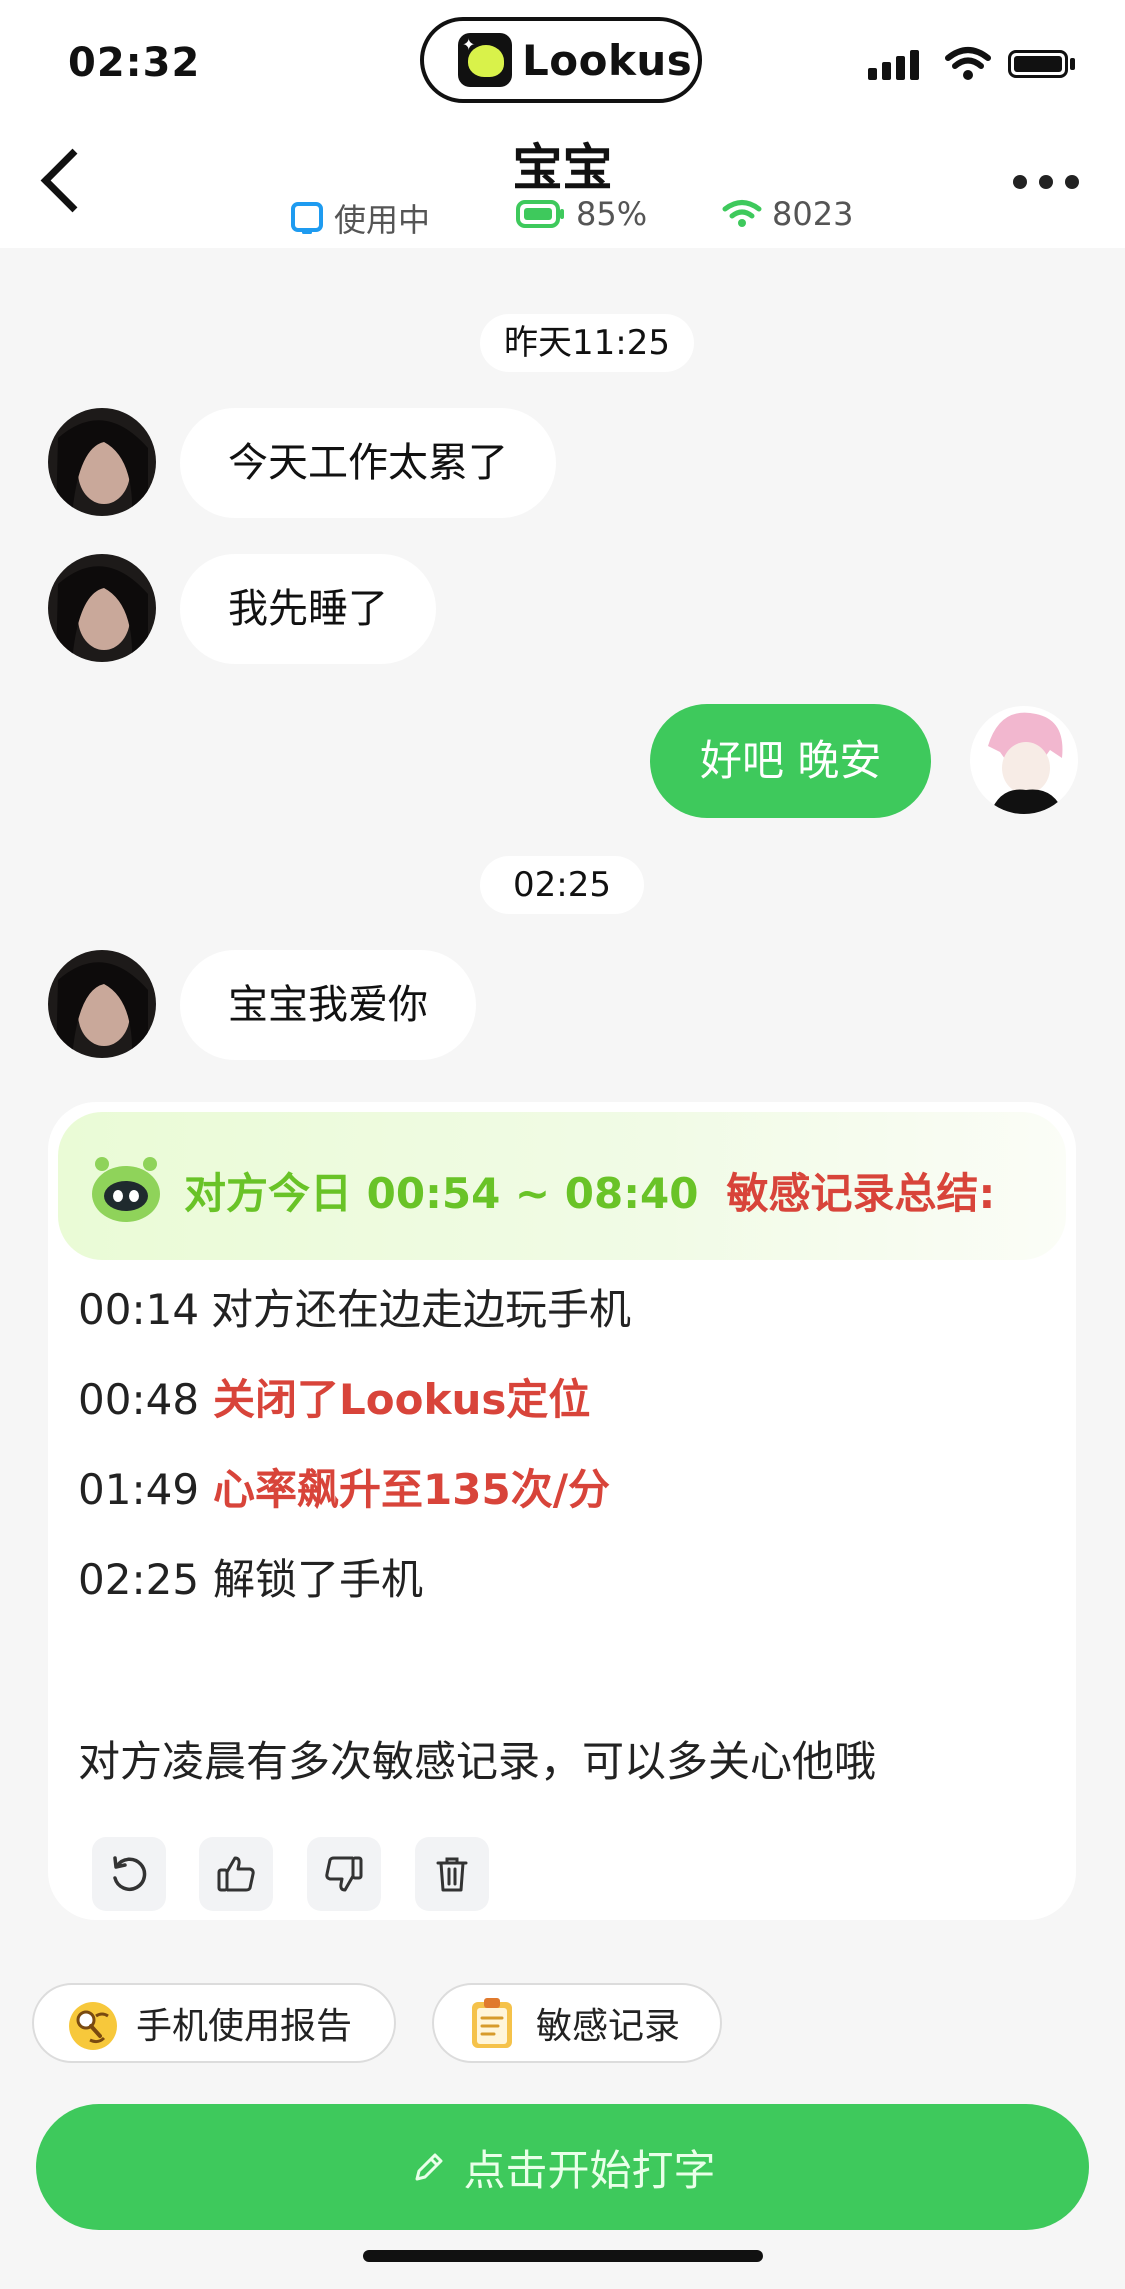 The width and height of the screenshot is (1125, 2289). Describe the element at coordinates (421, 1309) in the screenshot. I see `record-text: 对方还在边走边玩手机` at that location.